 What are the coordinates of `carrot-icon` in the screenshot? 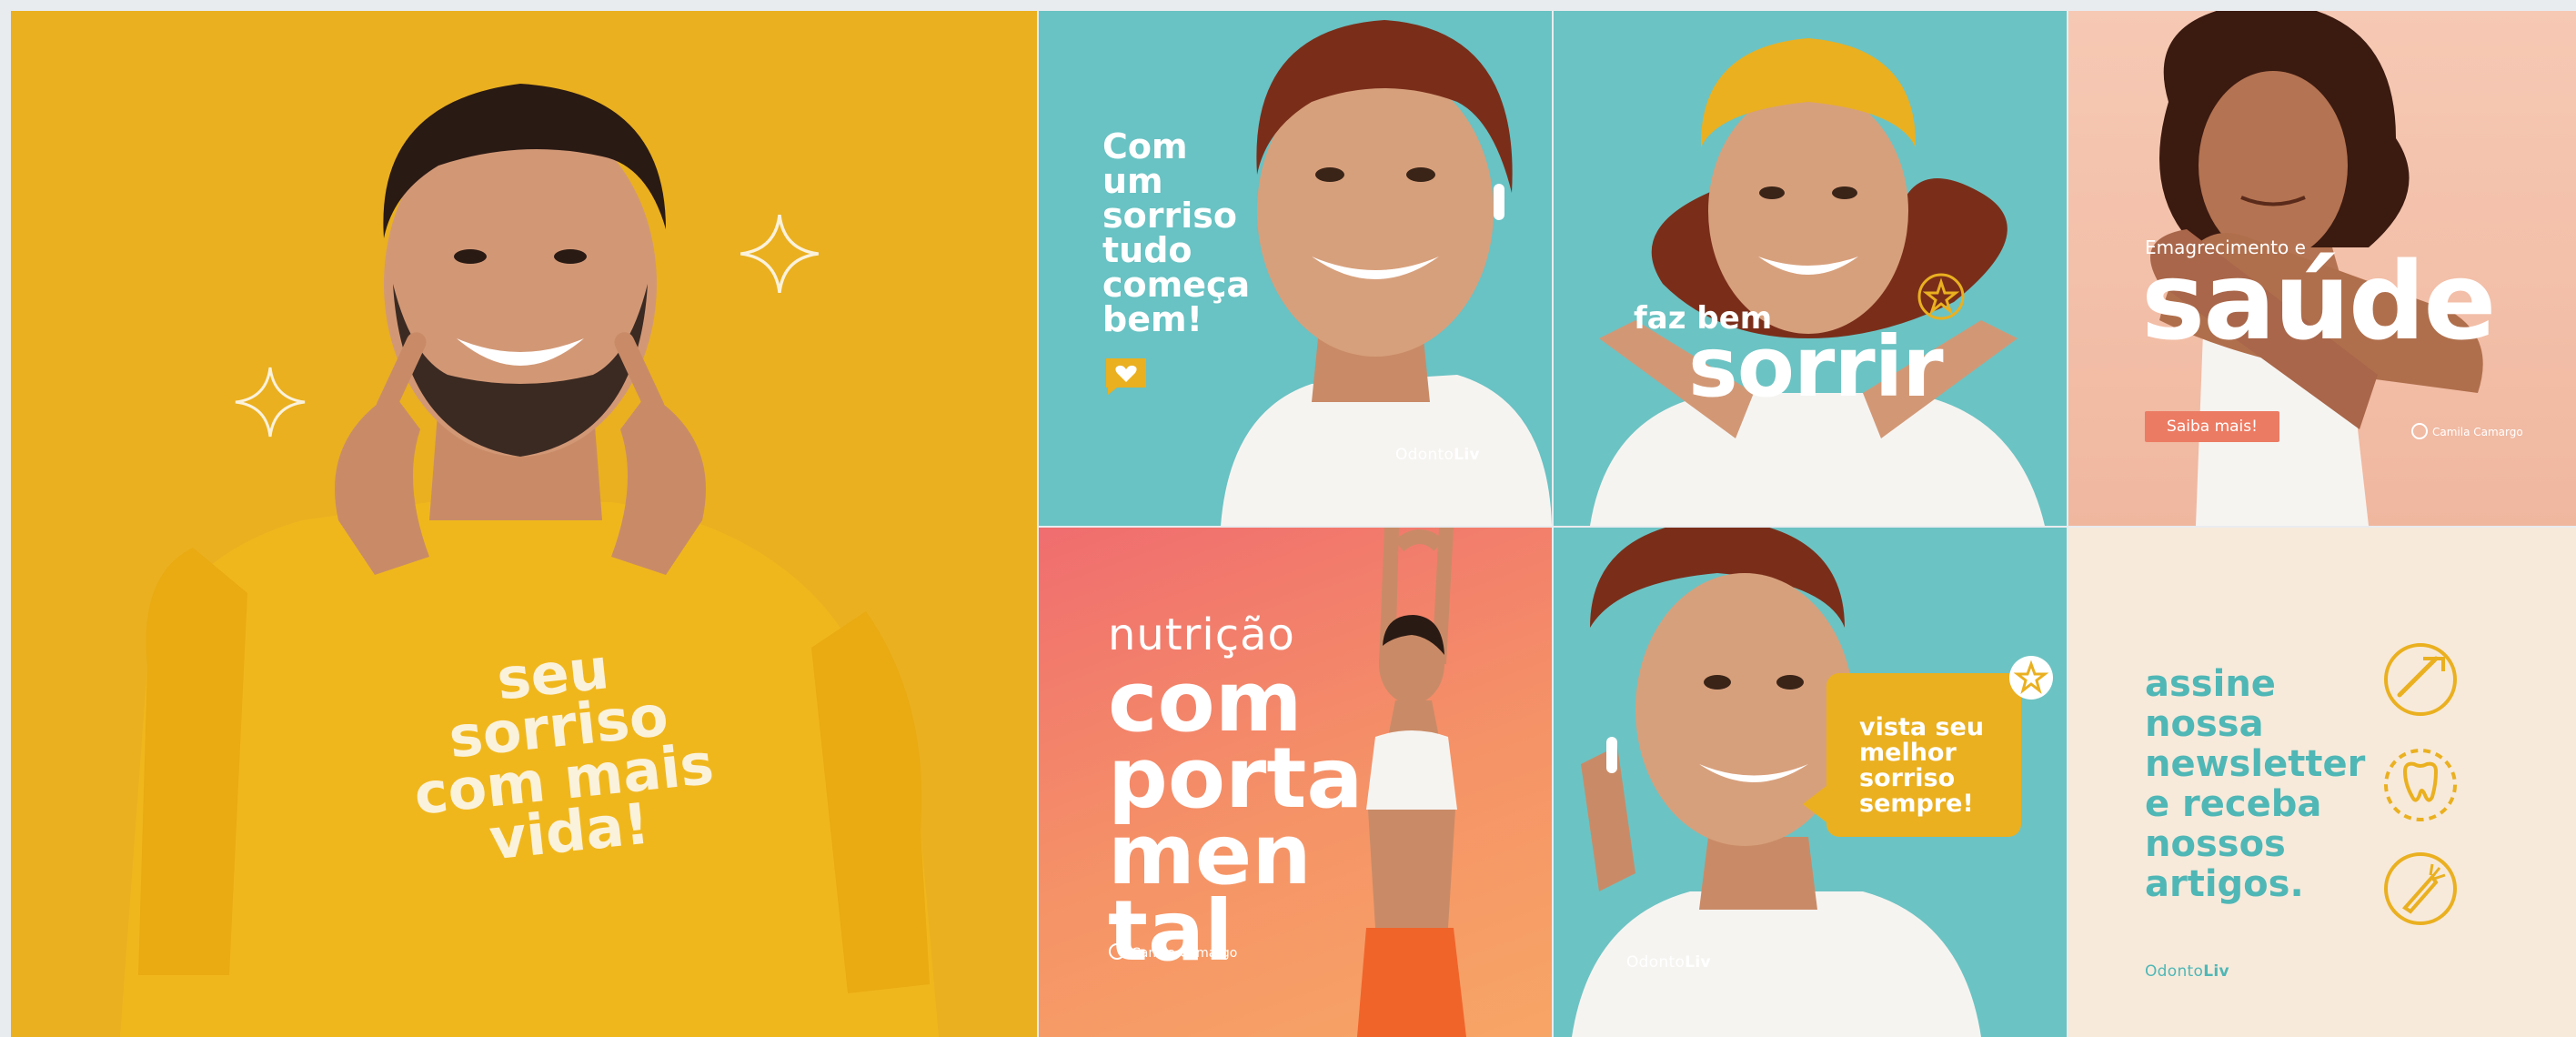 It's located at (2420, 888).